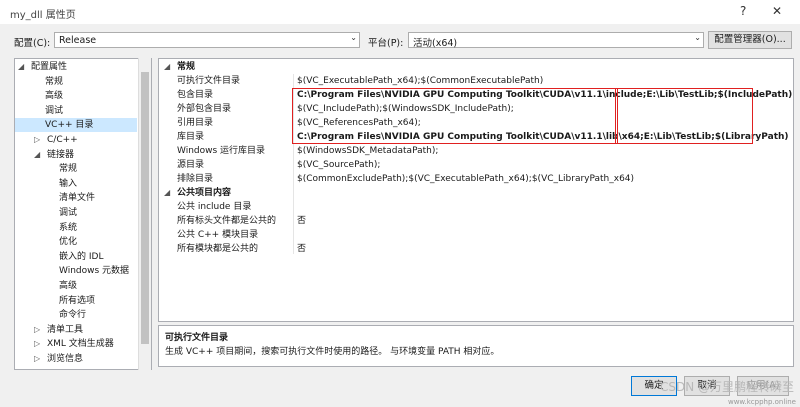  What do you see at coordinates (191, 165) in the screenshot?
I see `property-name: 源目录` at bounding box center [191, 165].